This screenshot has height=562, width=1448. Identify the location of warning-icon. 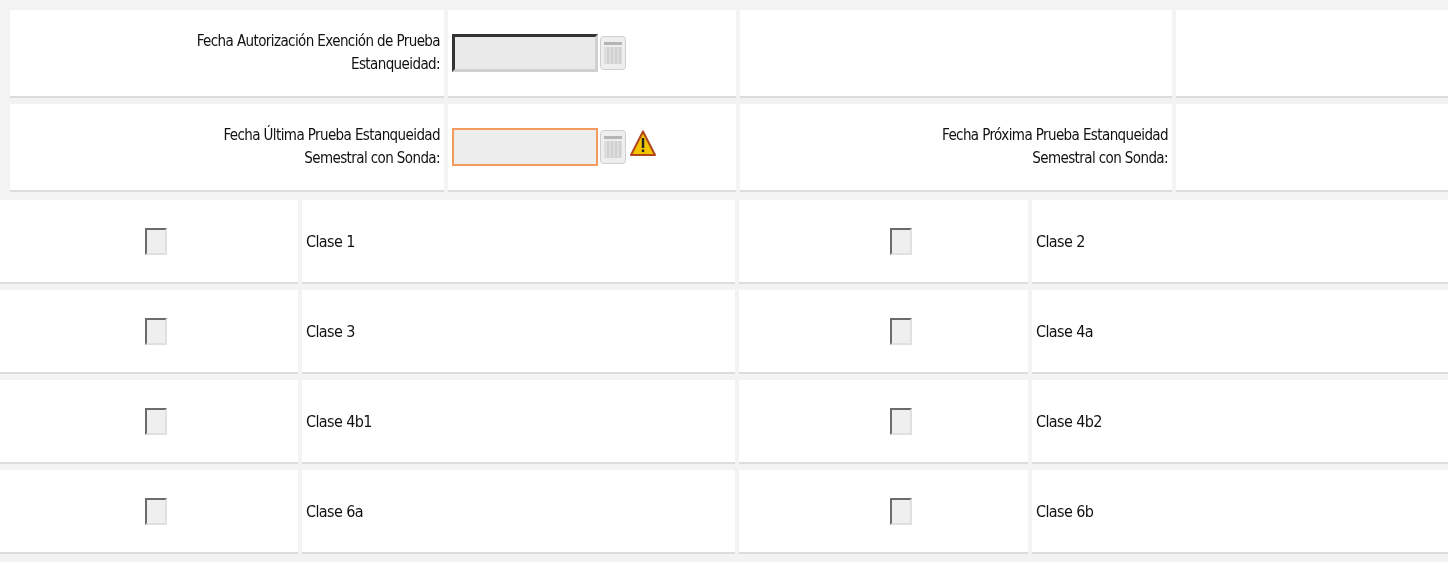
(643, 143).